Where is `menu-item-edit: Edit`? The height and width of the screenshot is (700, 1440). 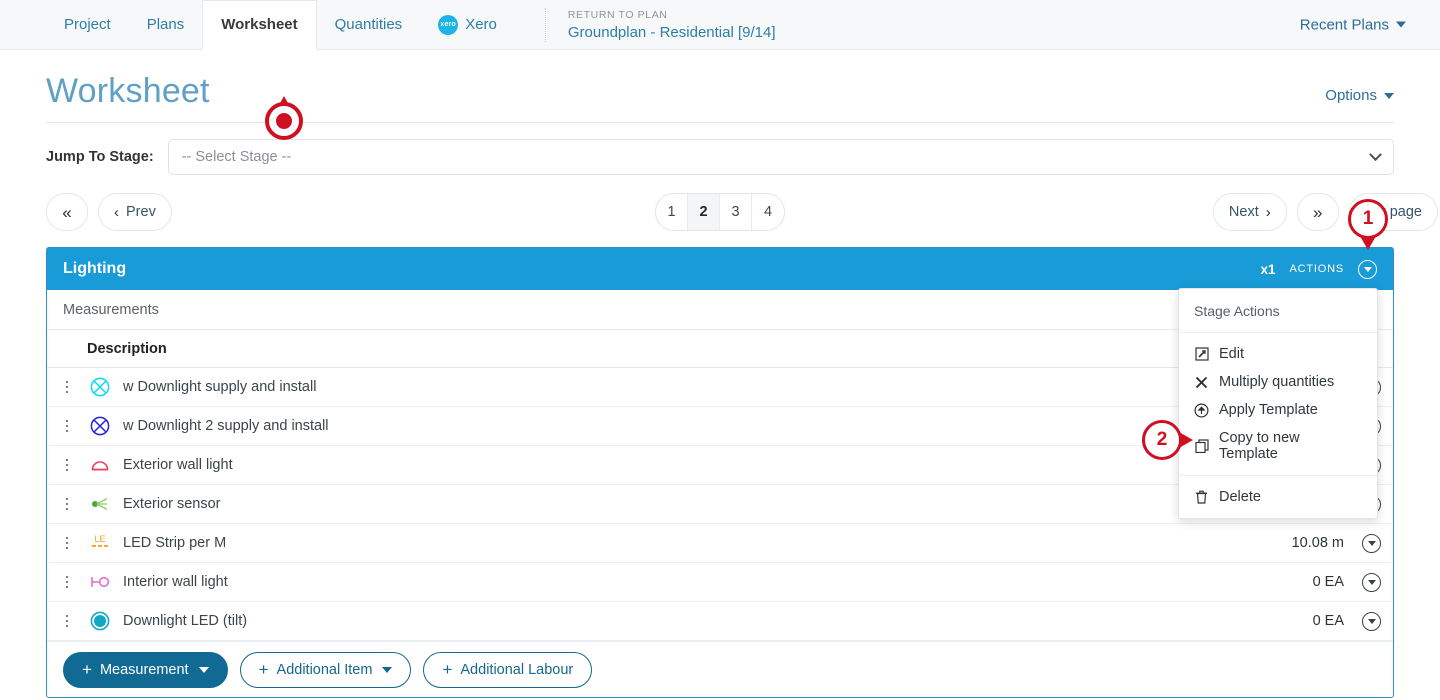 menu-item-edit: Edit is located at coordinates (1278, 354).